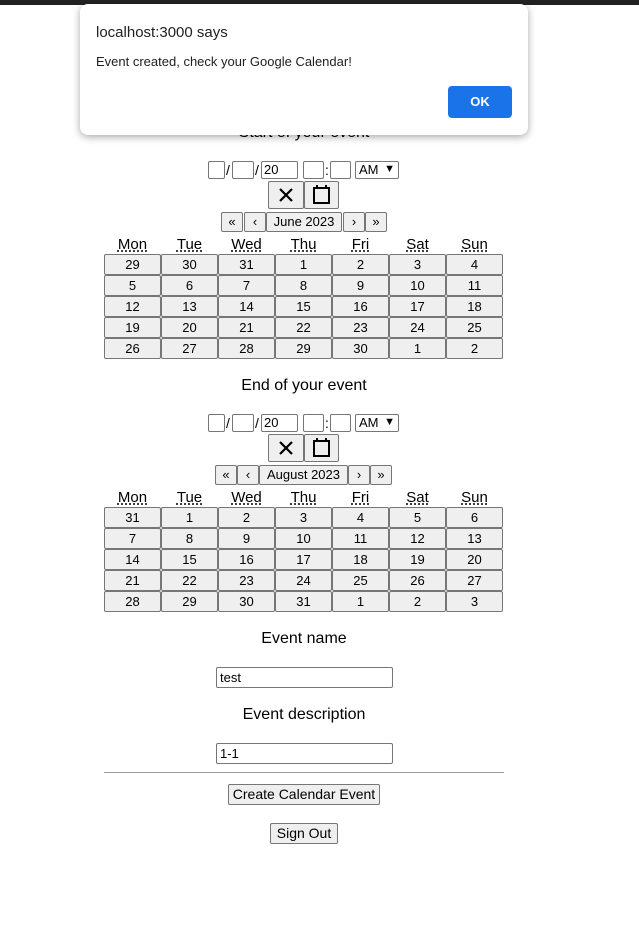  I want to click on end-minute-field, so click(340, 423).